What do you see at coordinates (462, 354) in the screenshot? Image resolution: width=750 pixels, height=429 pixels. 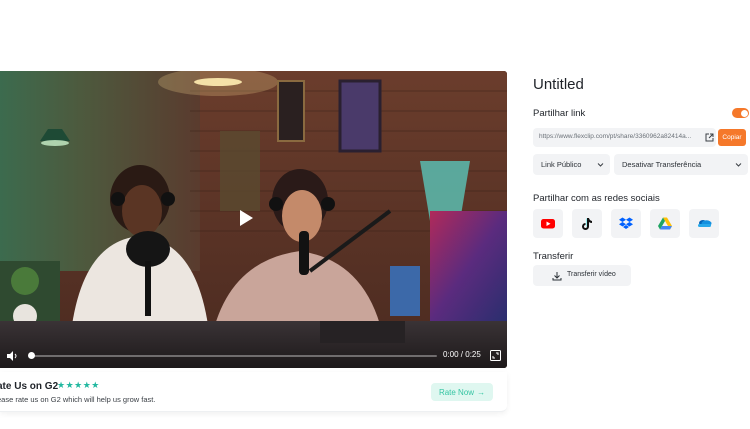 I see `time-display: 0:00 / 0:25` at bounding box center [462, 354].